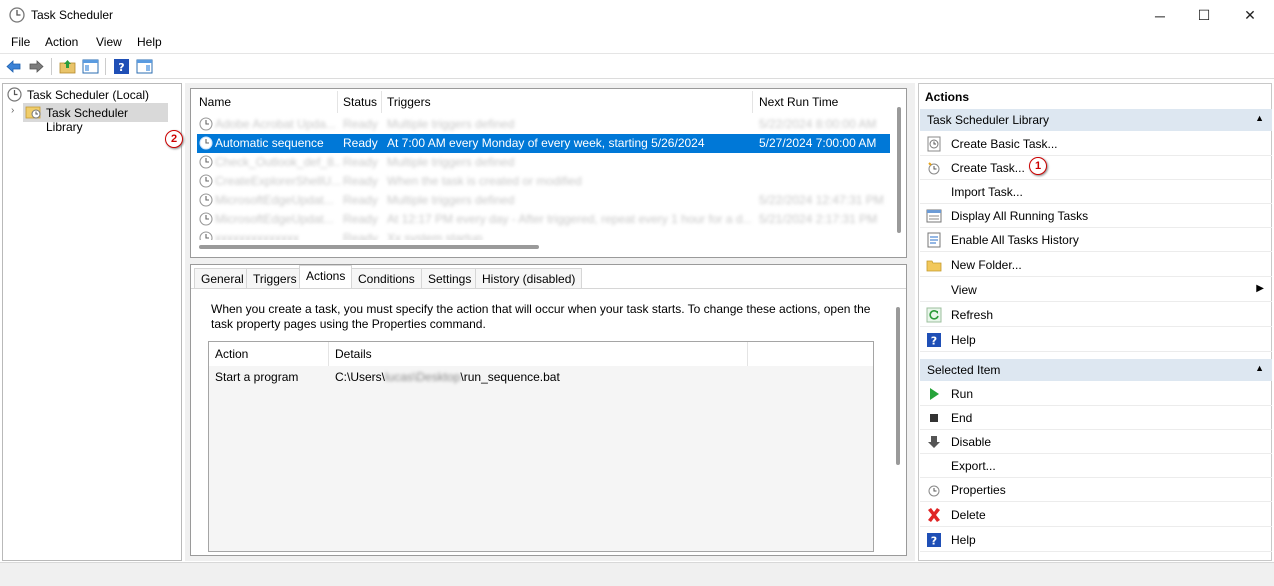  Describe the element at coordinates (1015, 240) in the screenshot. I see `action-label: Enable All Tasks History` at that location.